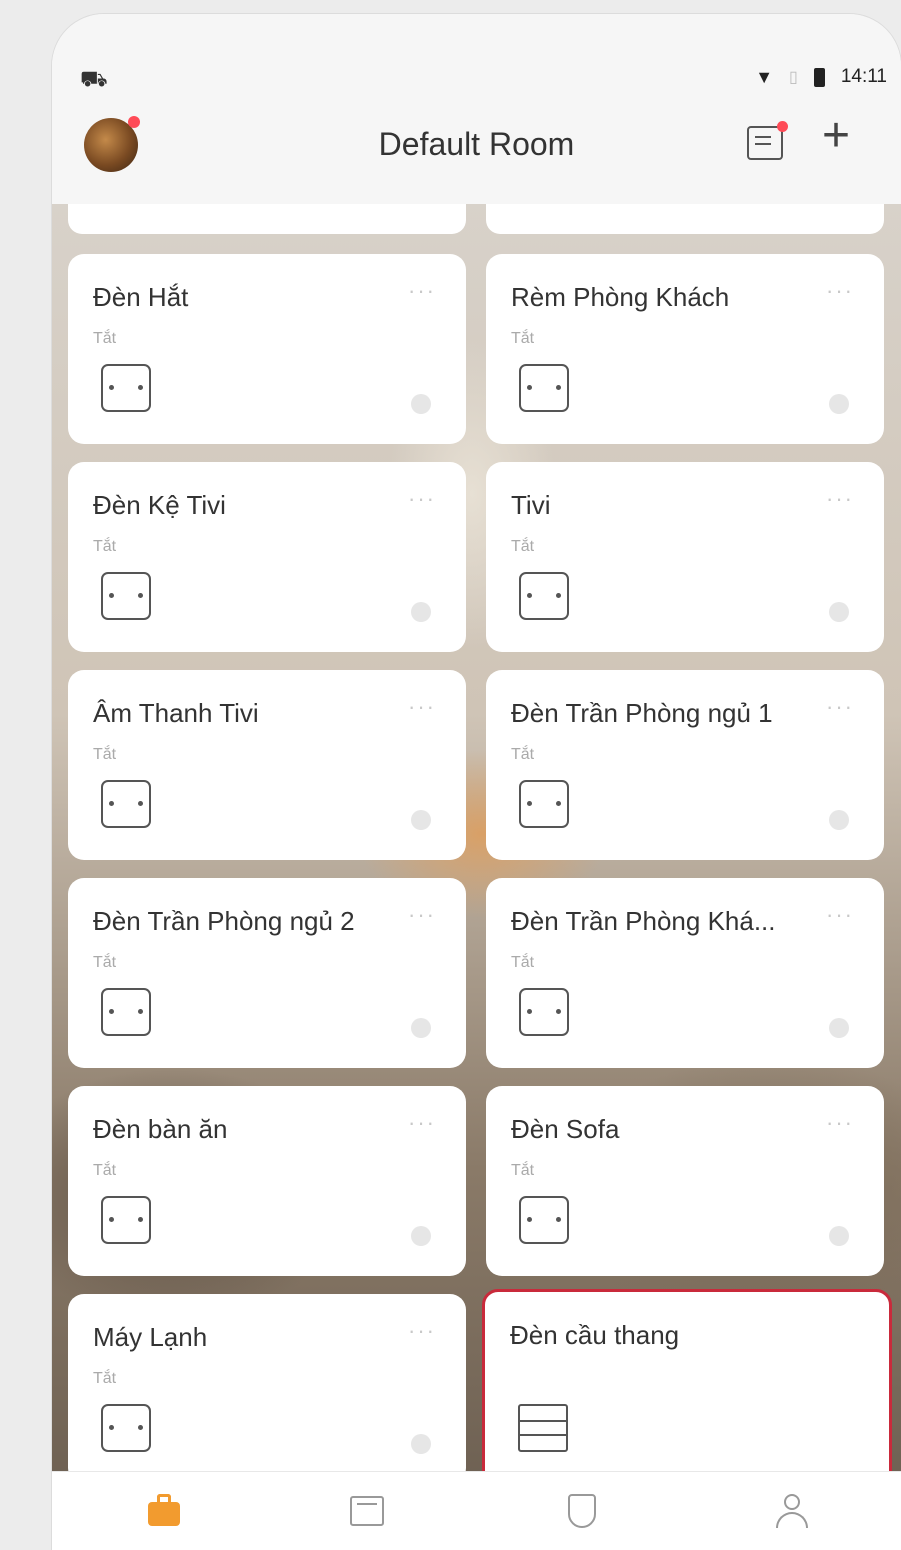 Image resolution: width=901 pixels, height=1550 pixels. I want to click on device-name: Đèn Sofa, so click(565, 1129).